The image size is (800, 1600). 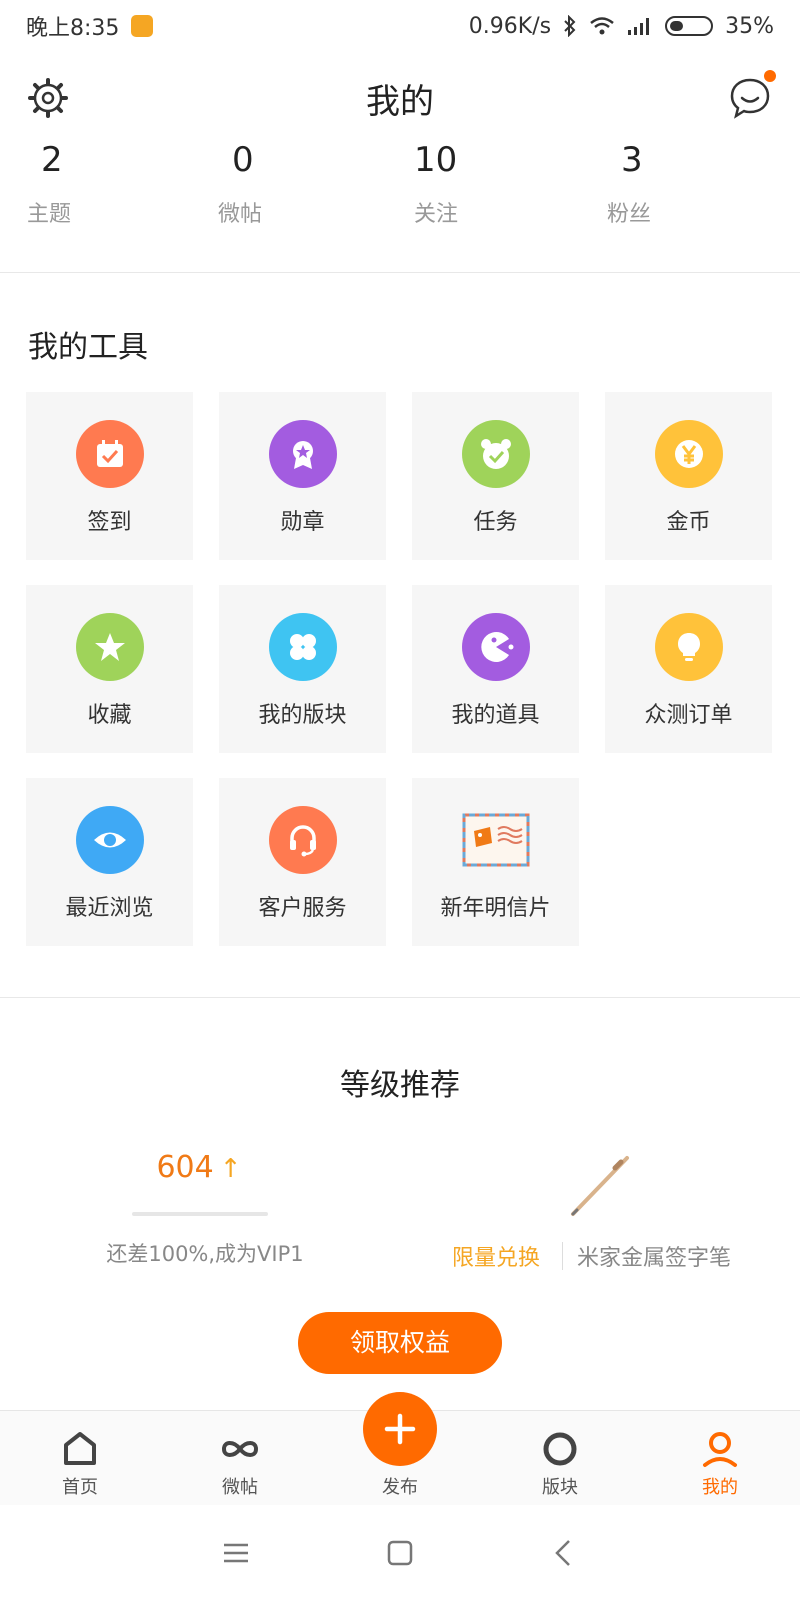 What do you see at coordinates (52, 160) in the screenshot?
I see `stat-value: 2` at bounding box center [52, 160].